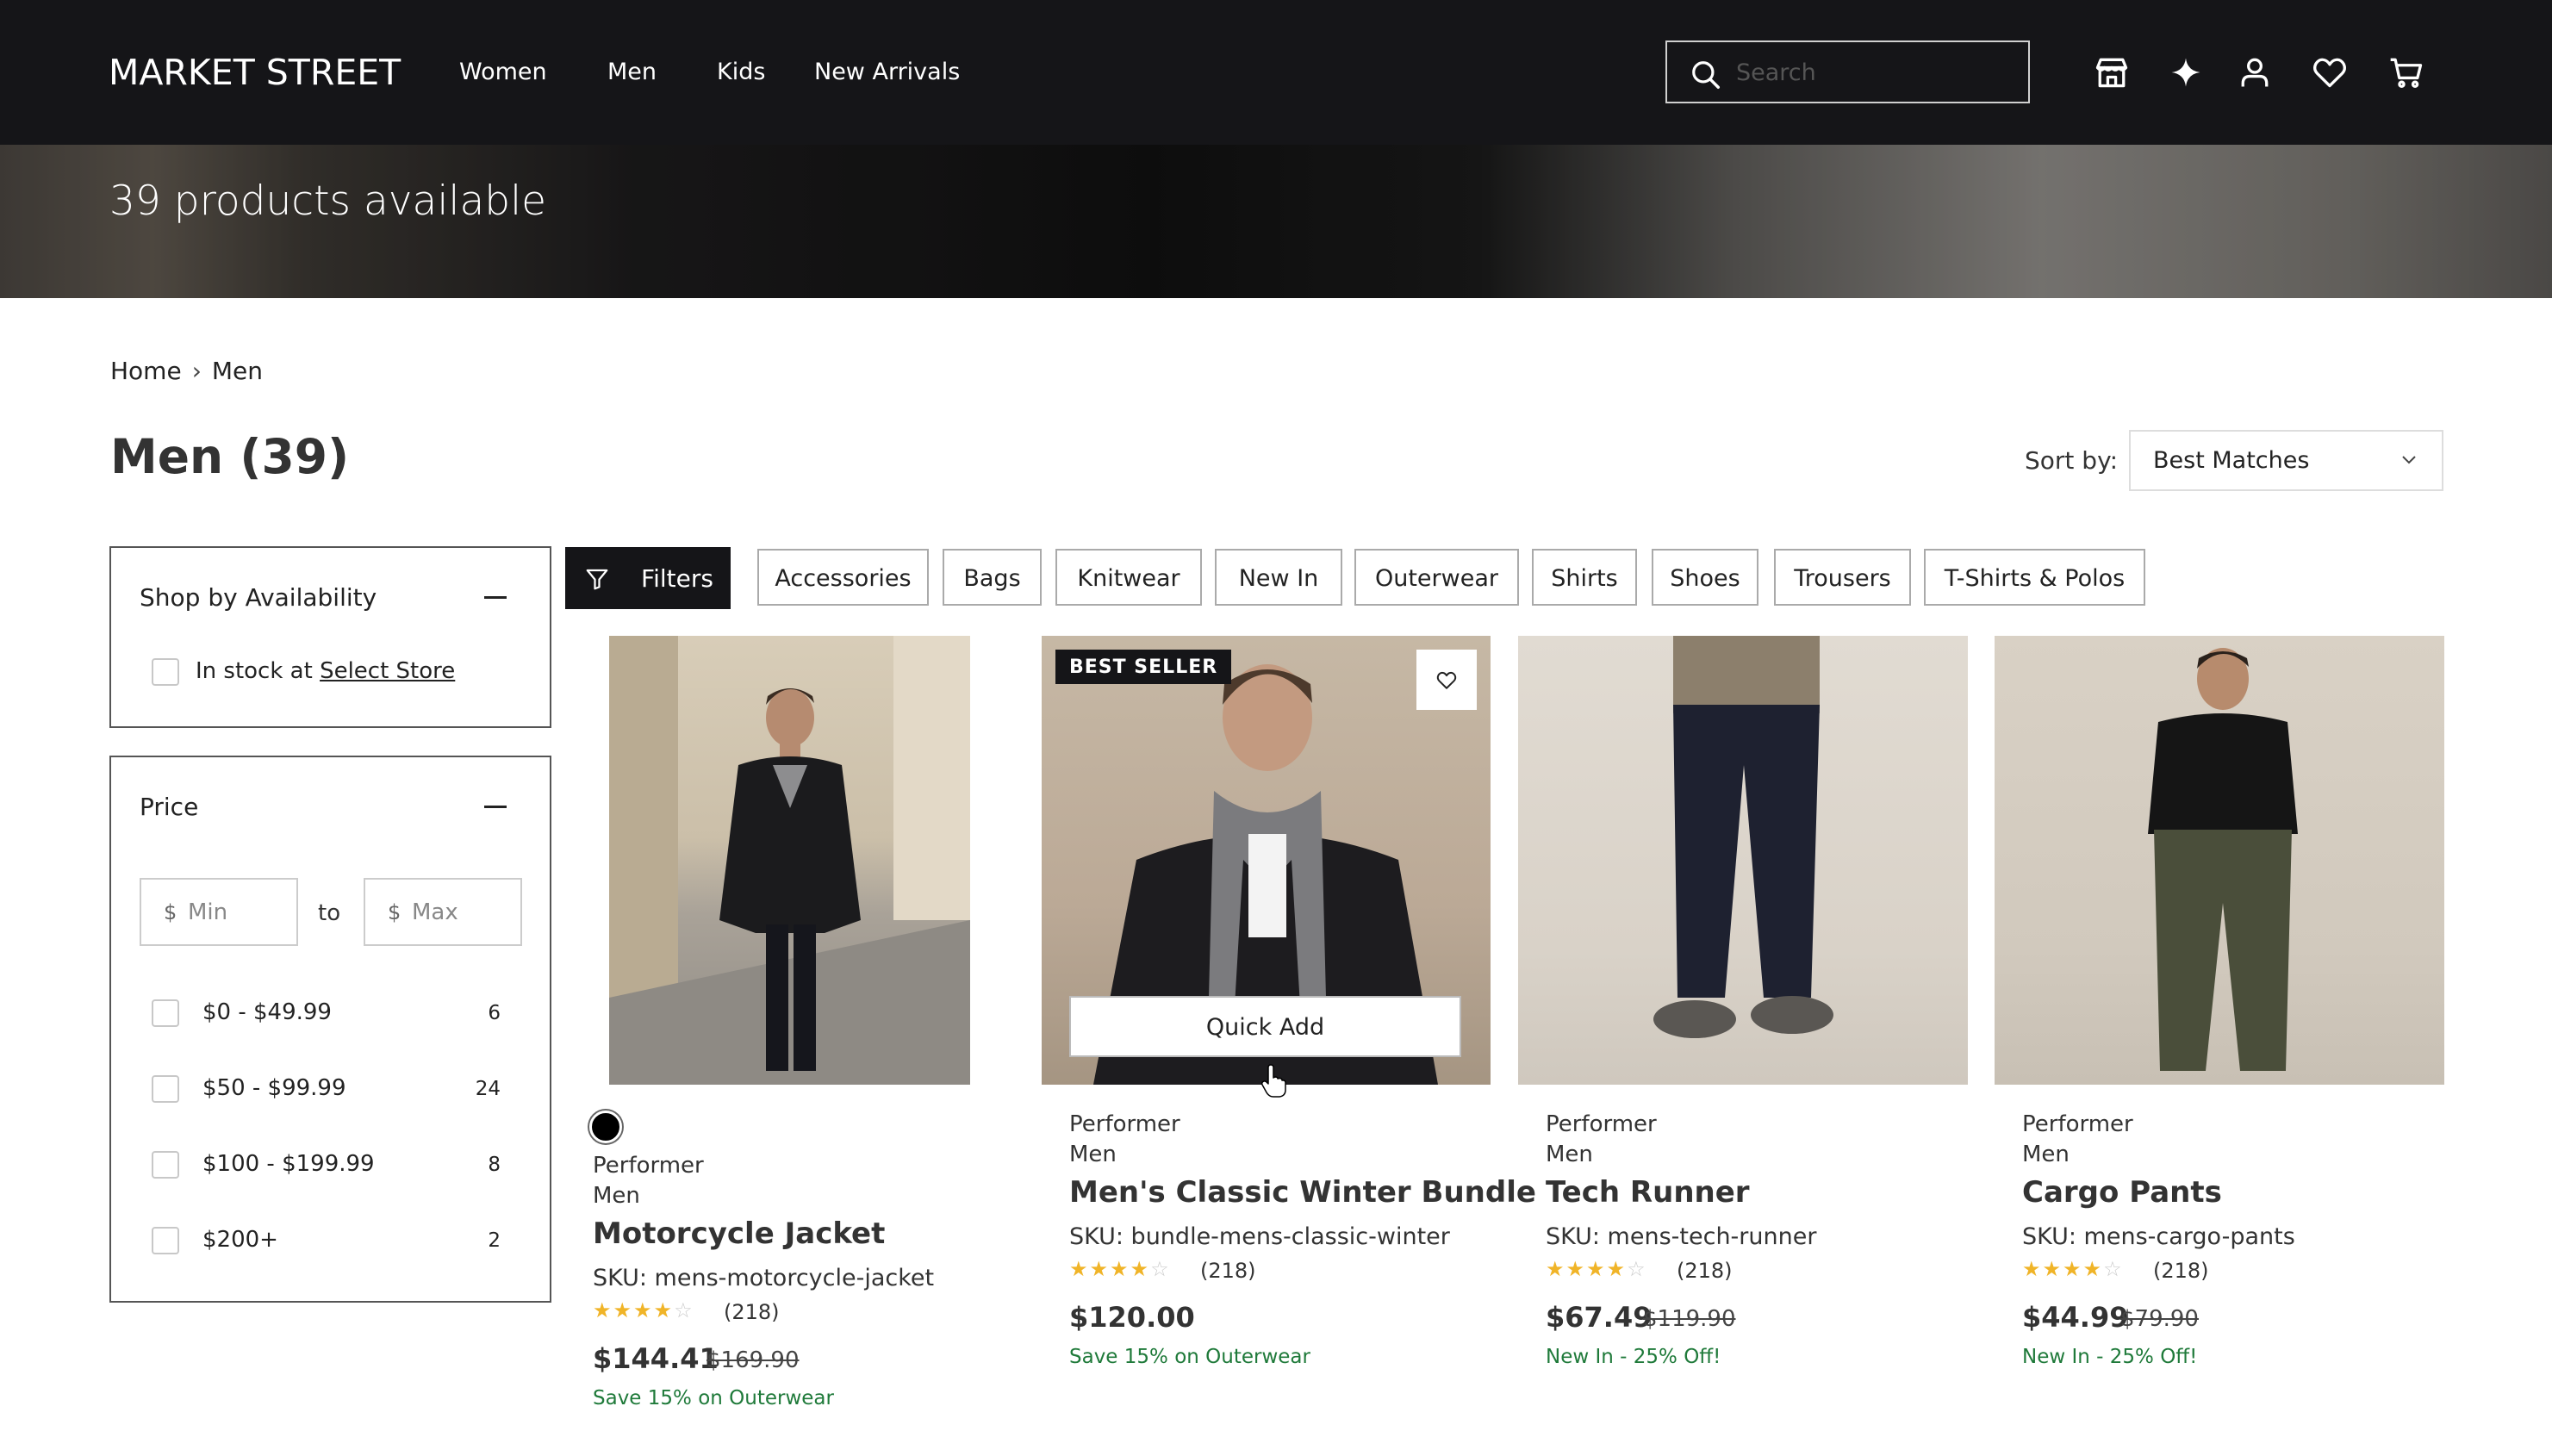 The height and width of the screenshot is (1456, 2552). I want to click on cart-icon, so click(2406, 72).